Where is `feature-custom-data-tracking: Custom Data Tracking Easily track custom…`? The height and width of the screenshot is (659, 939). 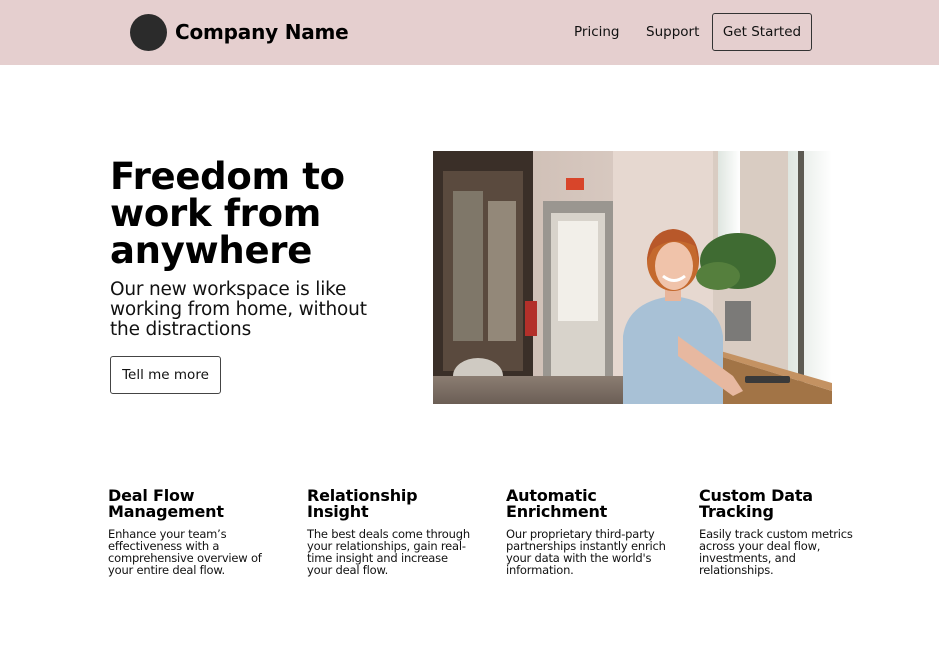 feature-custom-data-tracking: Custom Data Tracking Easily track custom… is located at coordinates (784, 531).